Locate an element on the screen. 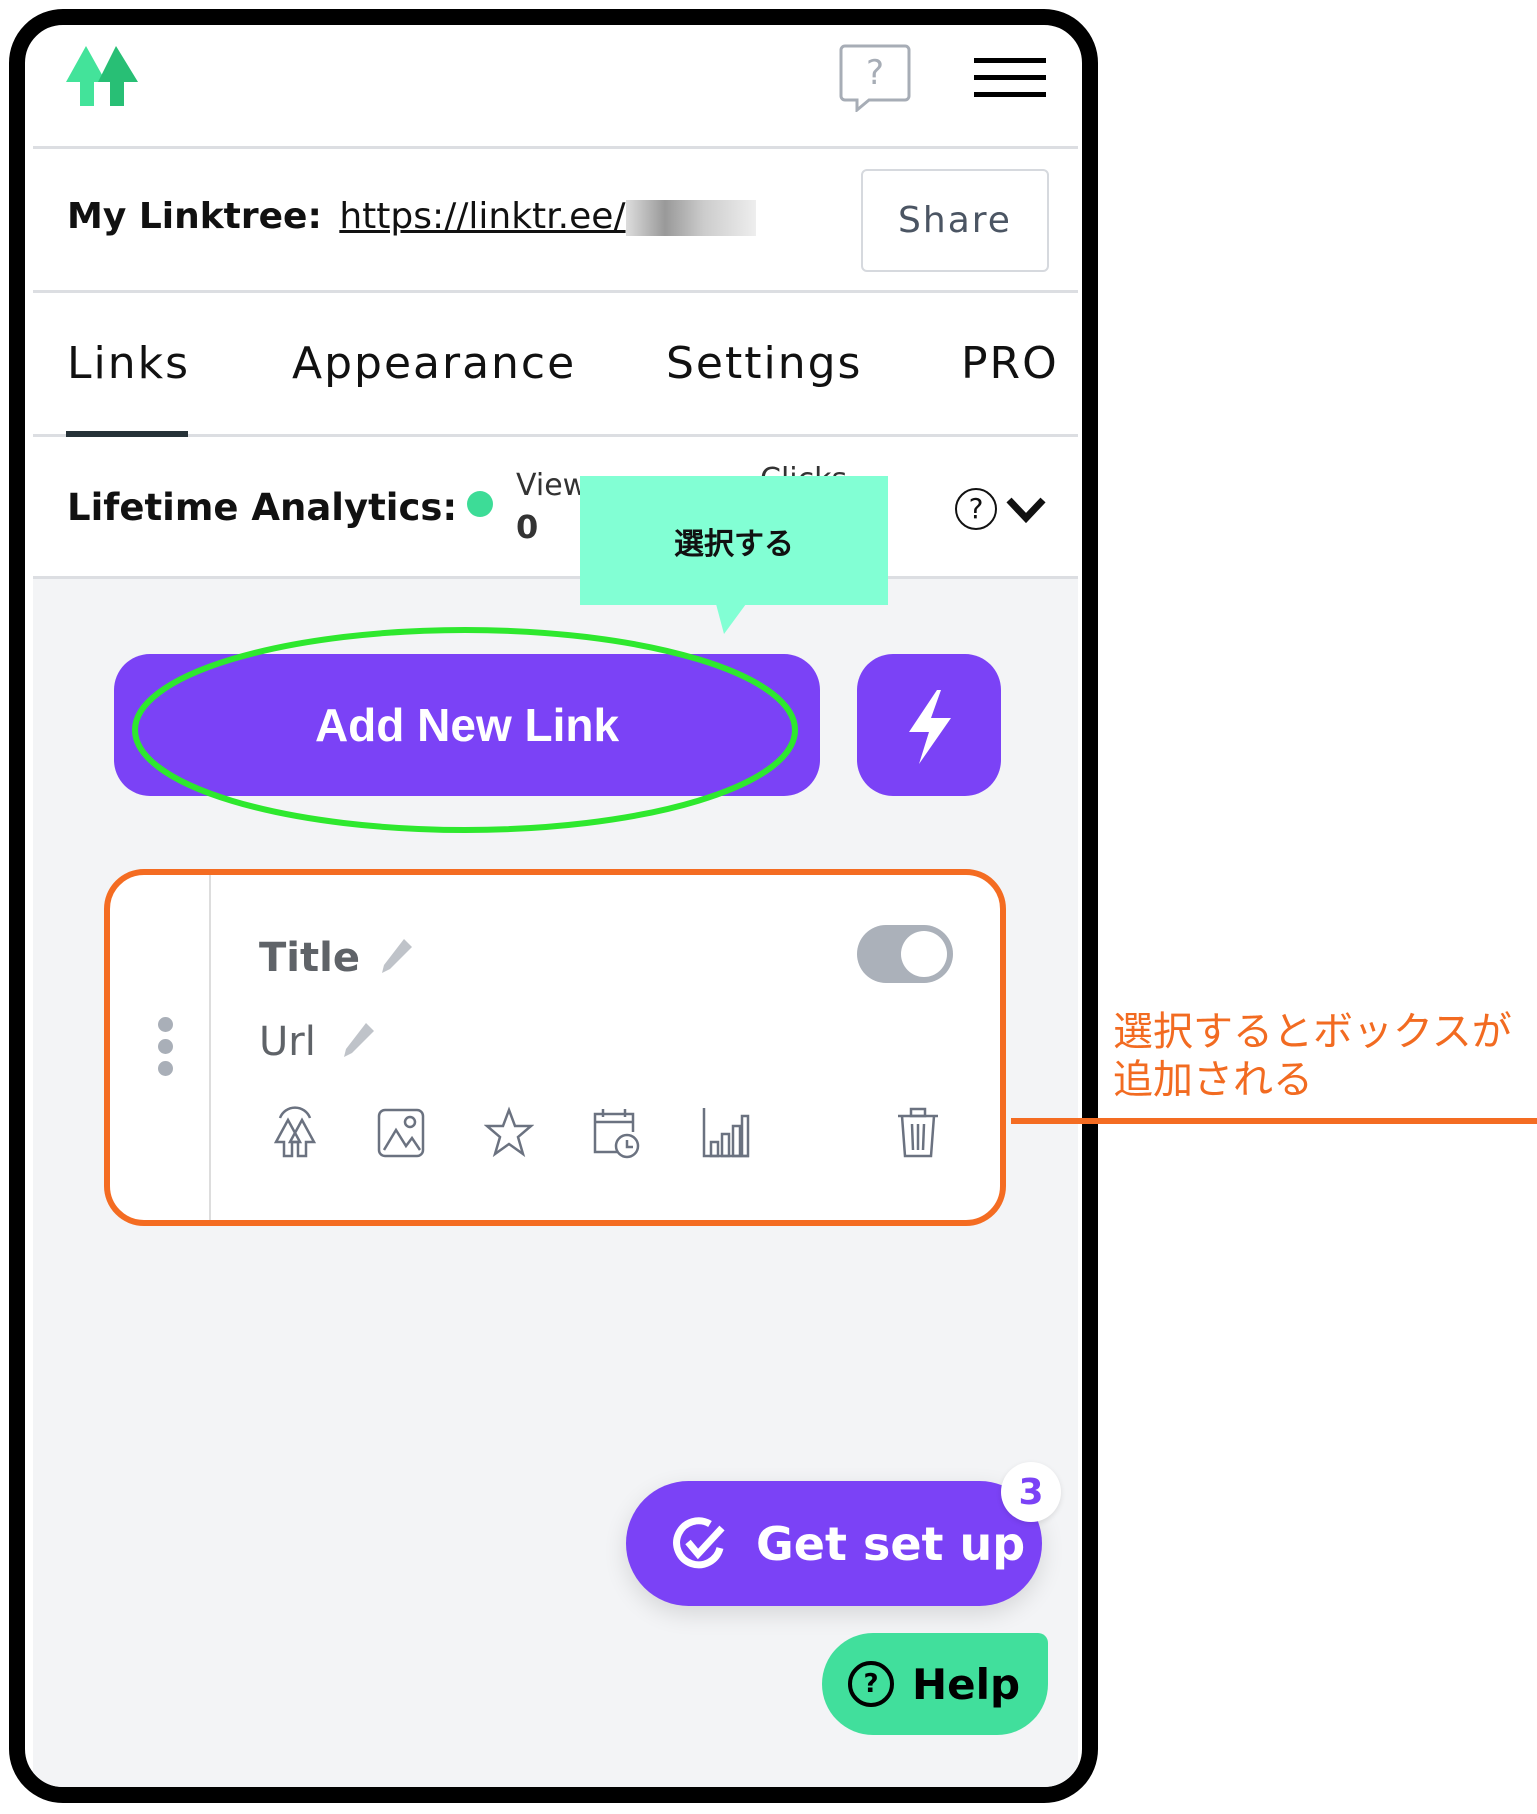 The image size is (1537, 1814). linktree-icon is located at coordinates (295, 1133).